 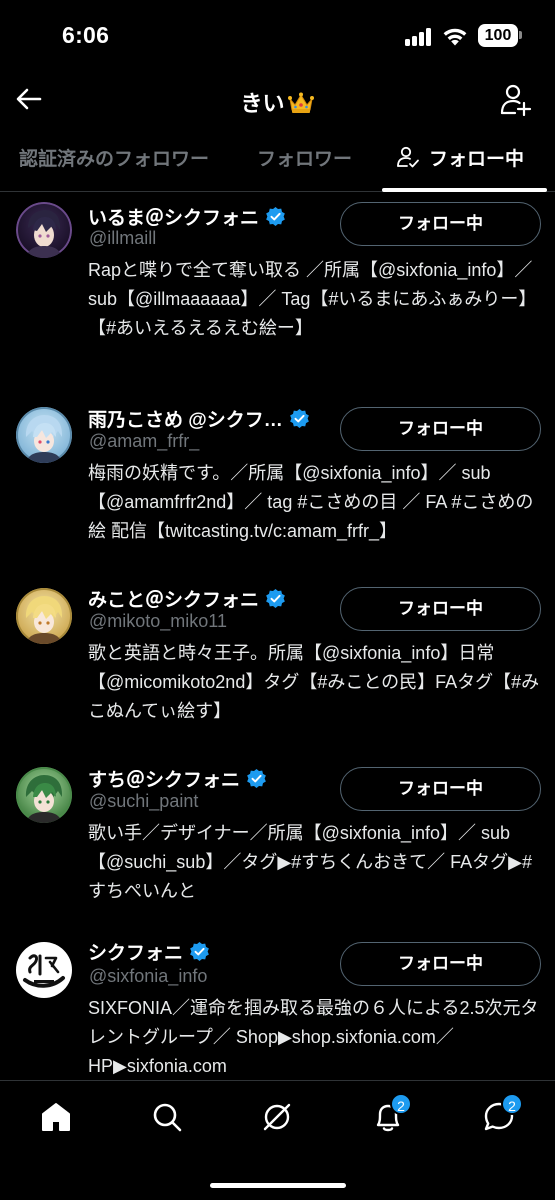 I want to click on crown-emoji-icon, so click(x=300, y=102).